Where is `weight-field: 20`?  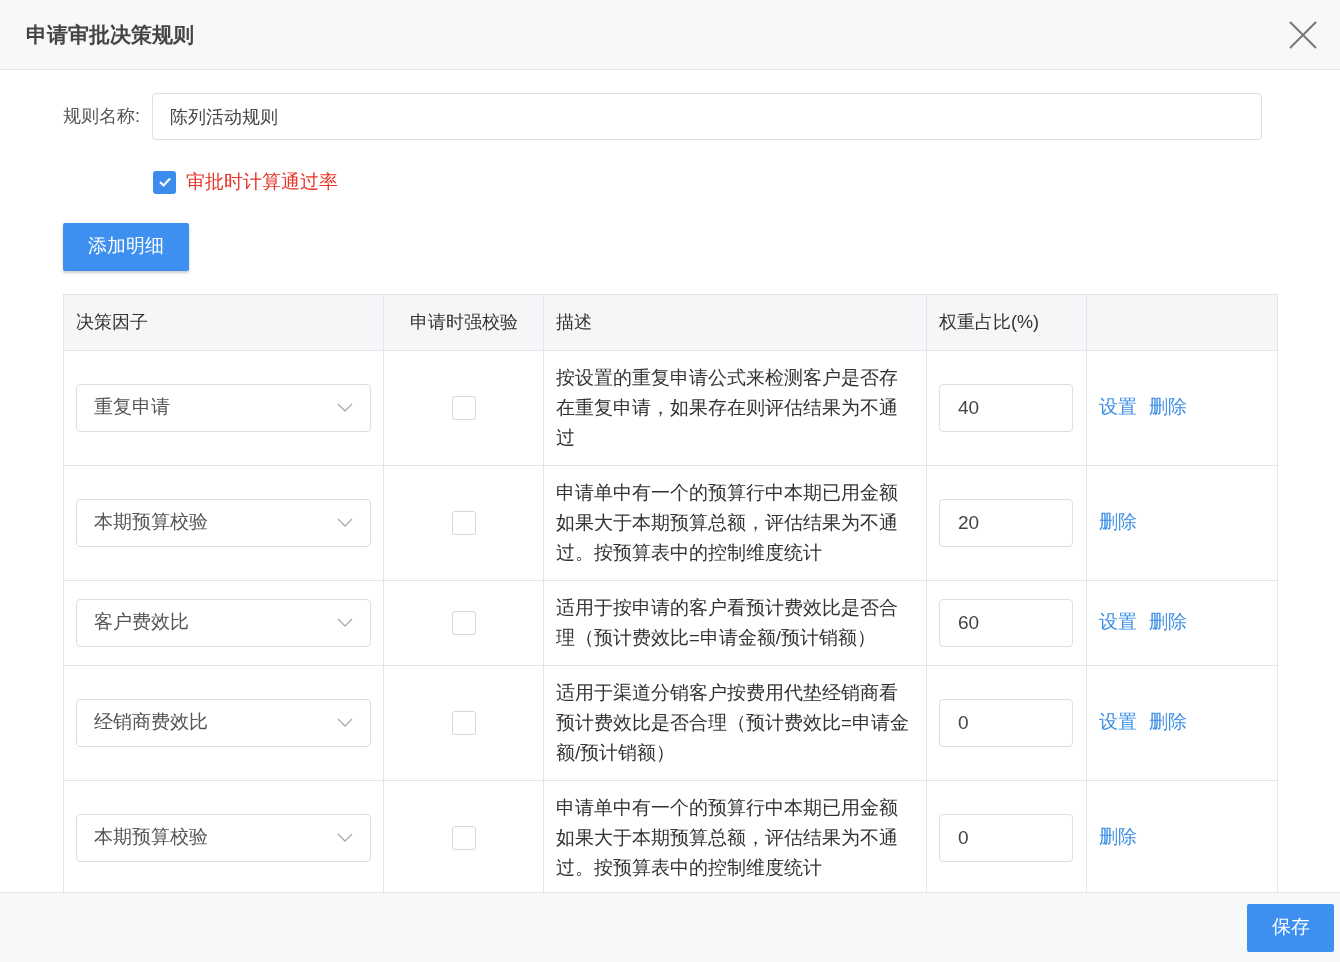 weight-field: 20 is located at coordinates (1006, 522).